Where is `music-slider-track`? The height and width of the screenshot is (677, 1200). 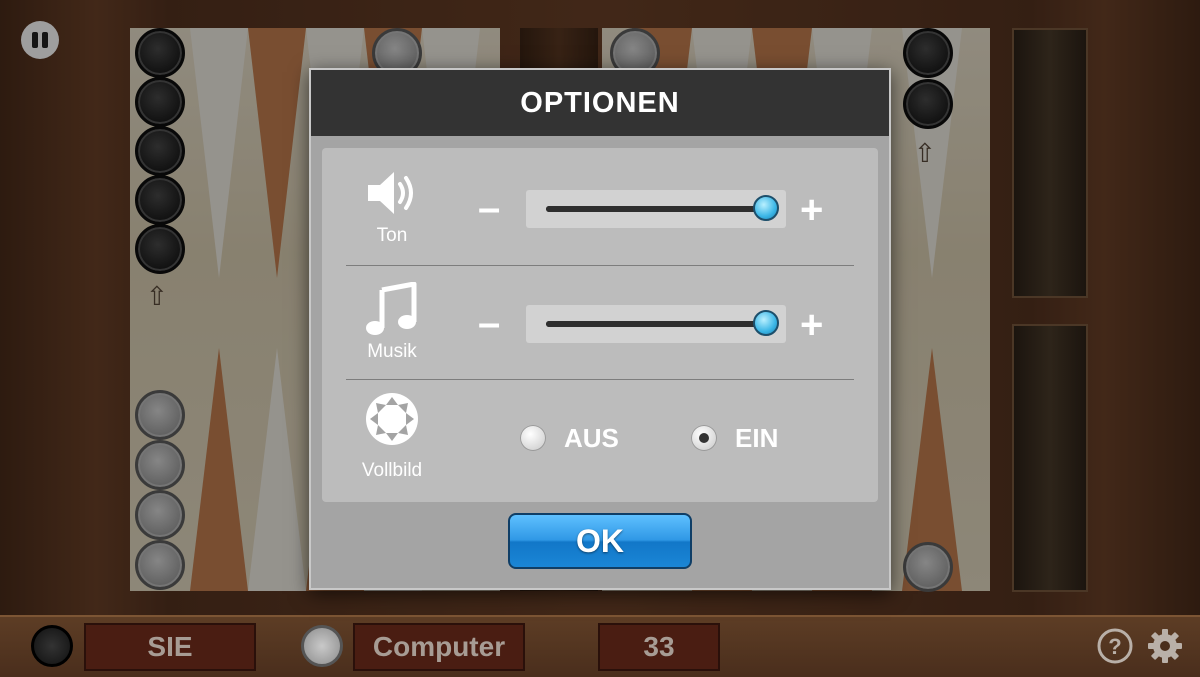
music-slider-track is located at coordinates (662, 323).